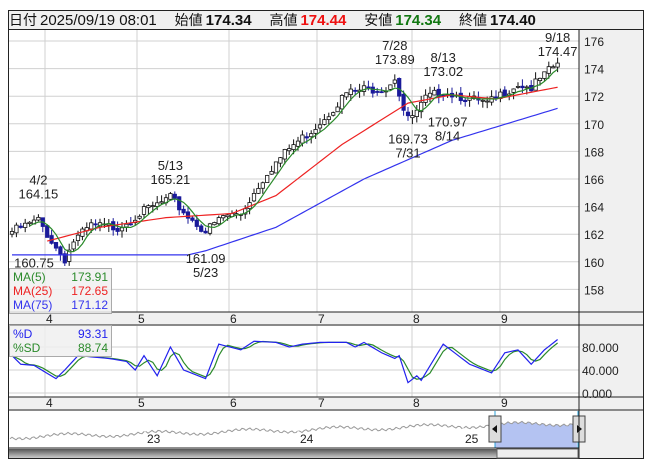  I want to click on annotation-price: 169.73, so click(408, 139).